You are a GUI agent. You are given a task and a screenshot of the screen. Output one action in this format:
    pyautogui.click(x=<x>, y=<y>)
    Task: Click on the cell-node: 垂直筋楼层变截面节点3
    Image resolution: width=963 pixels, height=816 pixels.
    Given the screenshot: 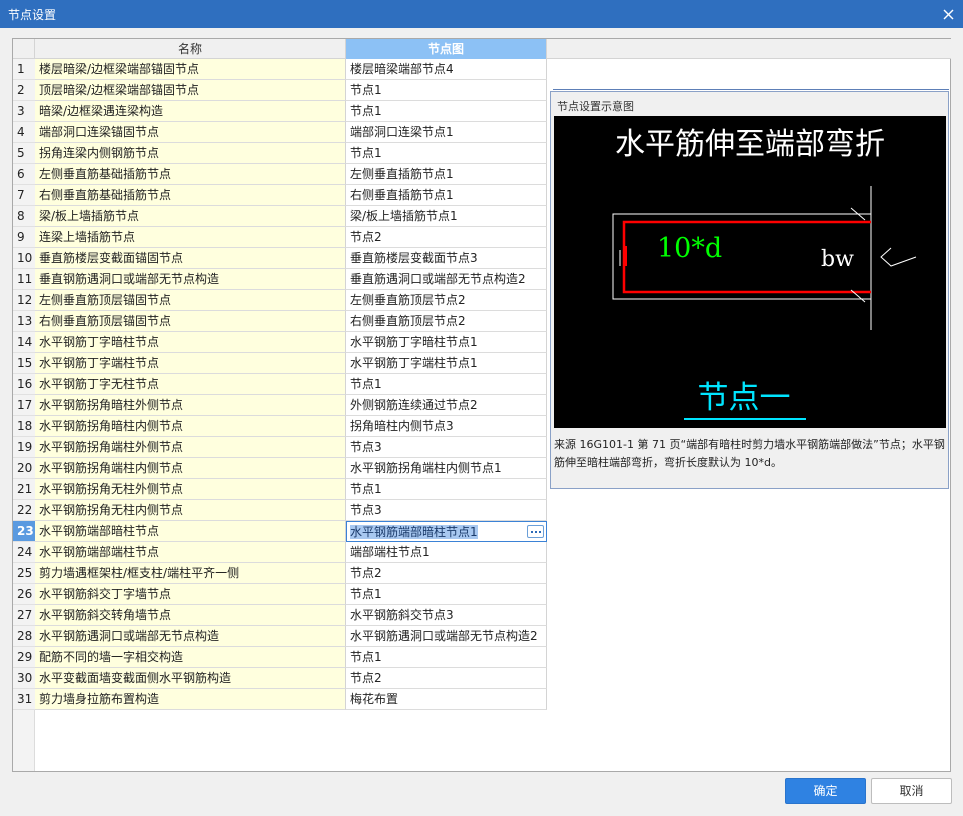 What is the action you would take?
    pyautogui.click(x=446, y=258)
    